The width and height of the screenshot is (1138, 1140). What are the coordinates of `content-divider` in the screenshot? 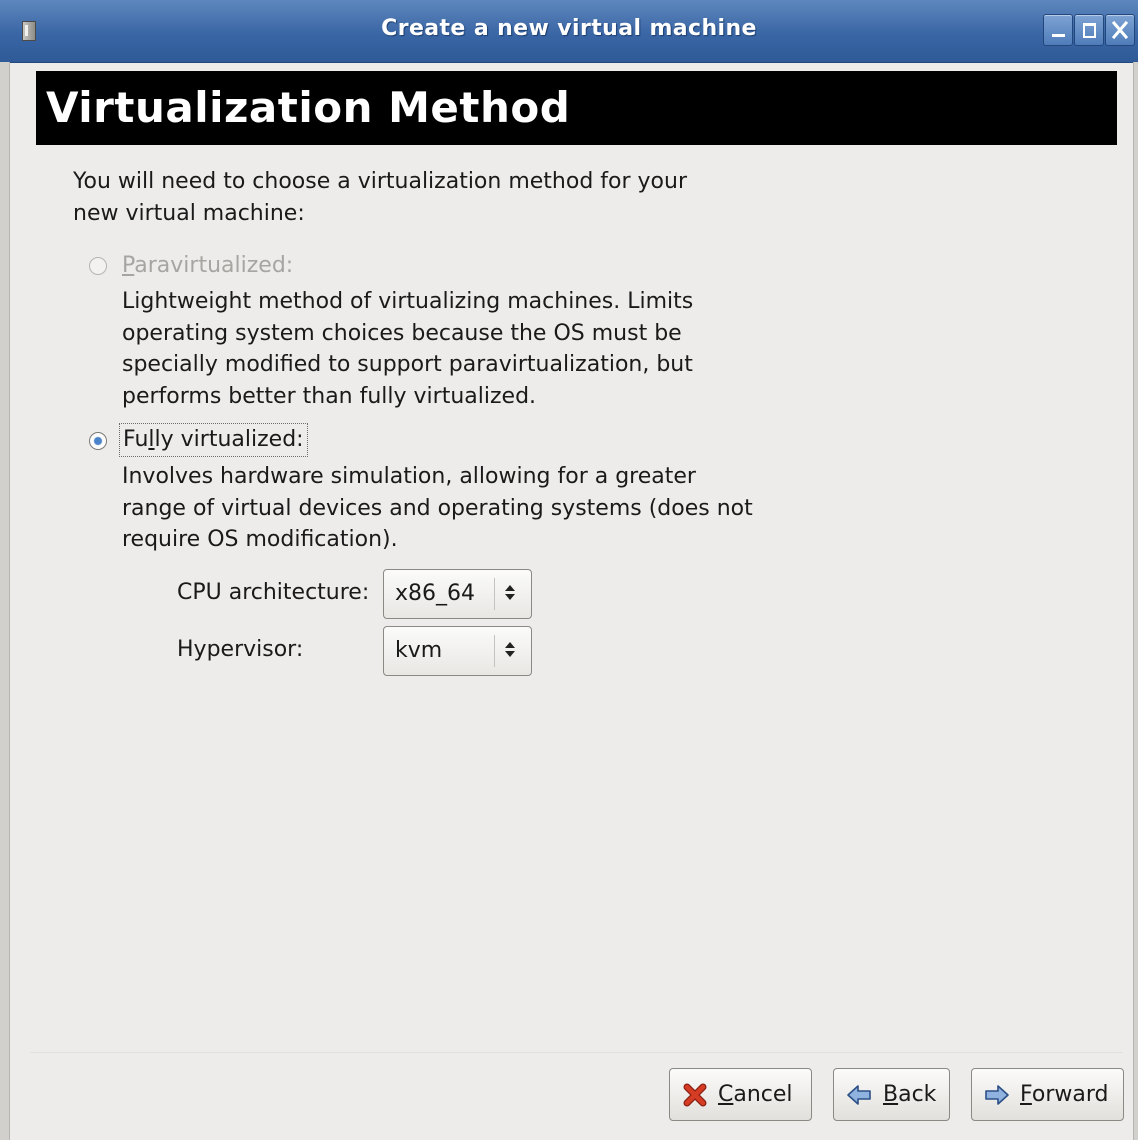 It's located at (576, 1052).